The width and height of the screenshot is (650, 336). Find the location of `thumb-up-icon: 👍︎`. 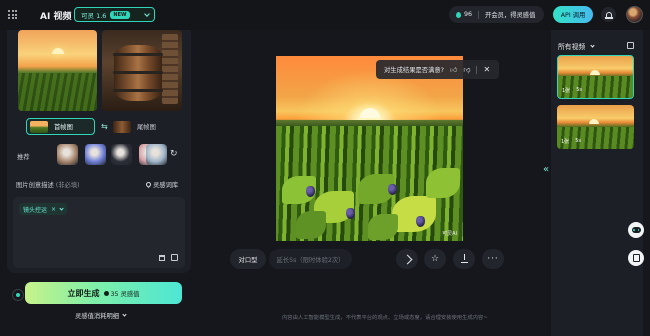

thumb-up-icon: 👍︎ is located at coordinates (453, 69).